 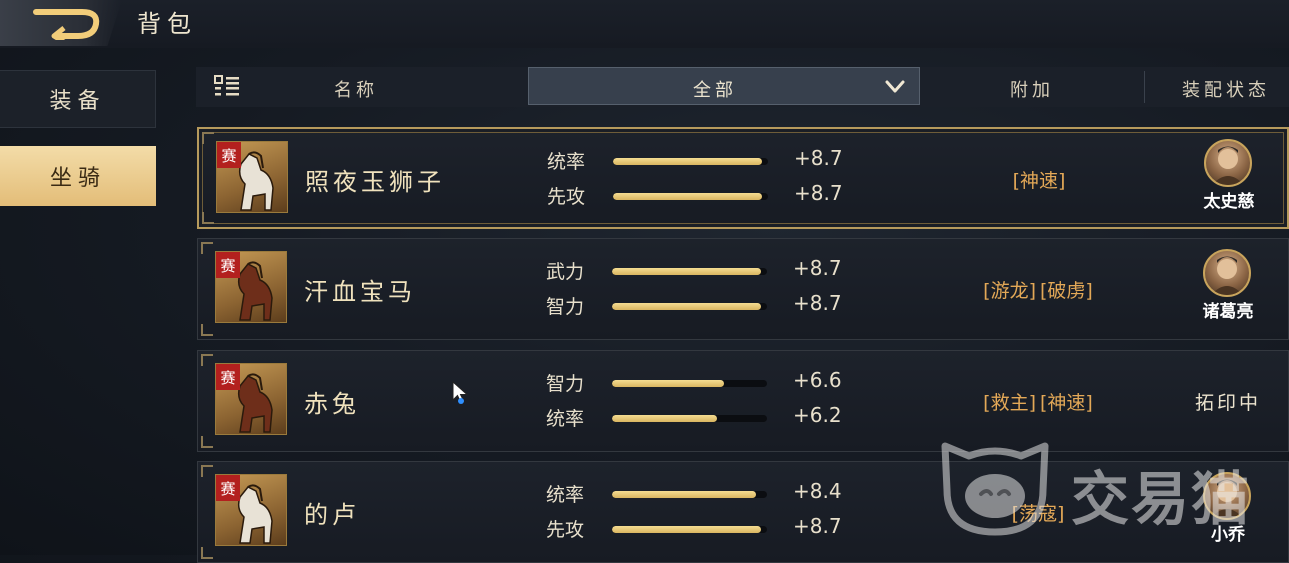 I want to click on column-extra: 附加, so click(x=1032, y=90).